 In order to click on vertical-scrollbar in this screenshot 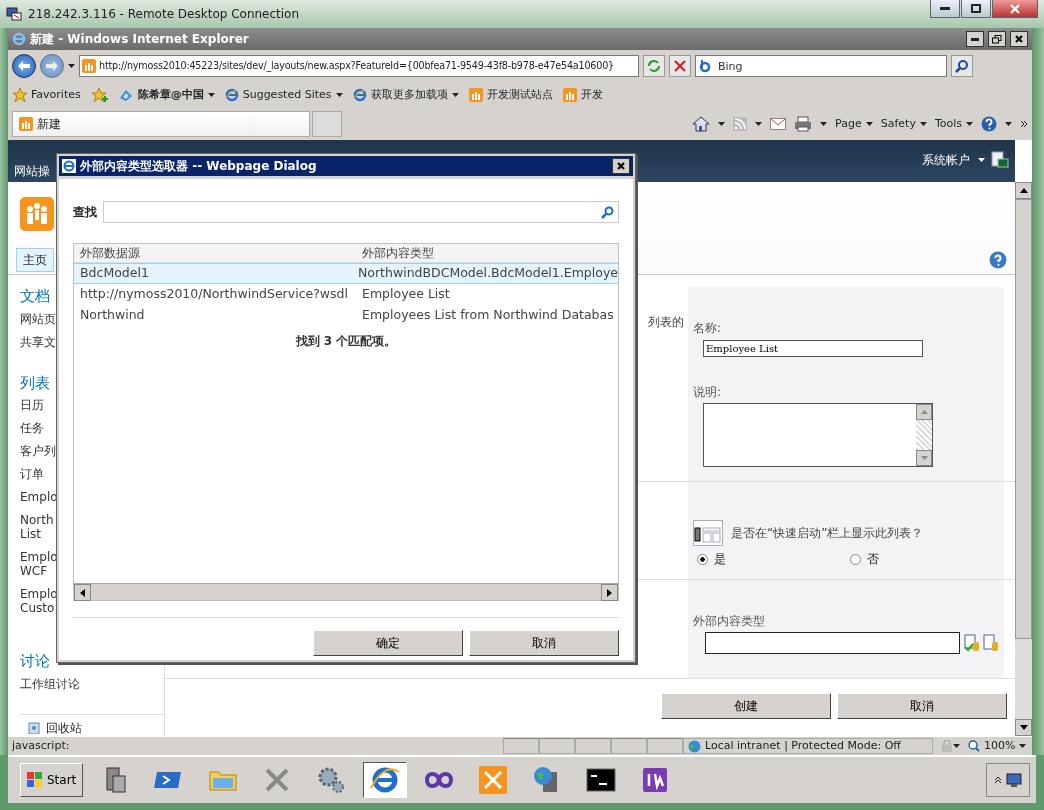, I will do `click(1023, 459)`.